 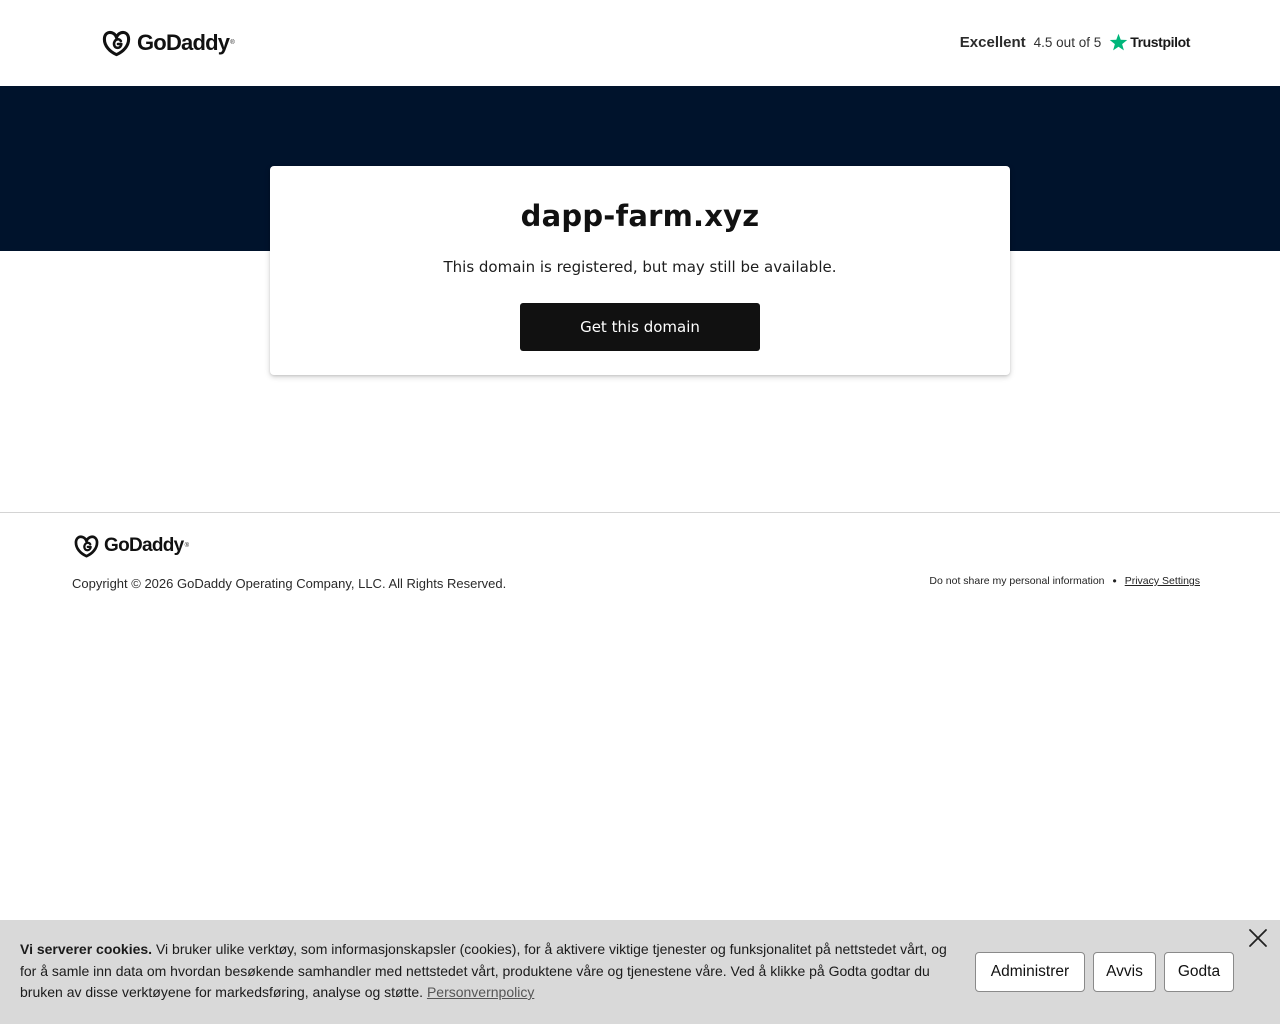 What do you see at coordinates (640, 327) in the screenshot?
I see `get-domain-button: Get this domain` at bounding box center [640, 327].